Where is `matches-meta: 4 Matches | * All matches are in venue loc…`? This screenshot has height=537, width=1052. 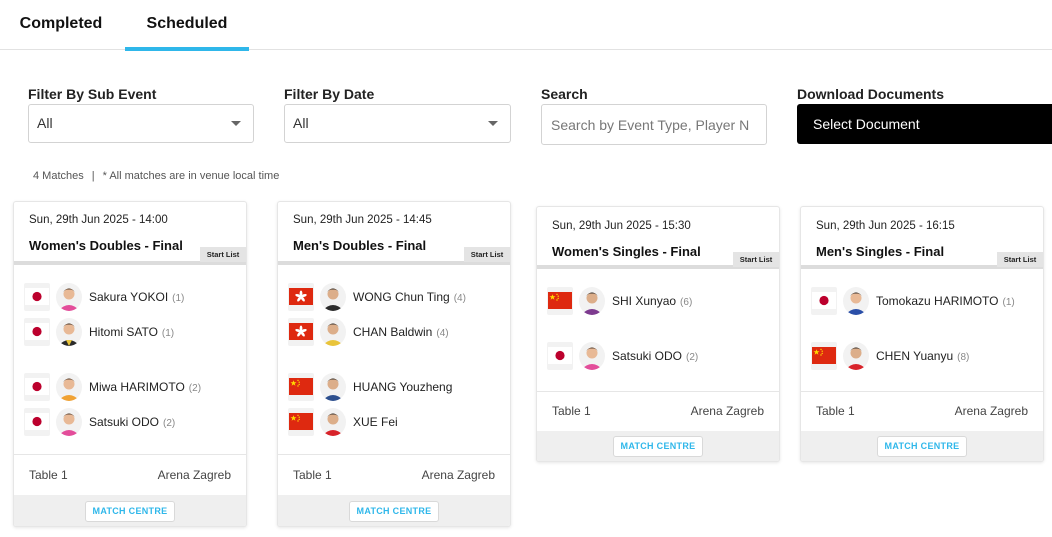 matches-meta: 4 Matches | * All matches are in venue loc… is located at coordinates (156, 176).